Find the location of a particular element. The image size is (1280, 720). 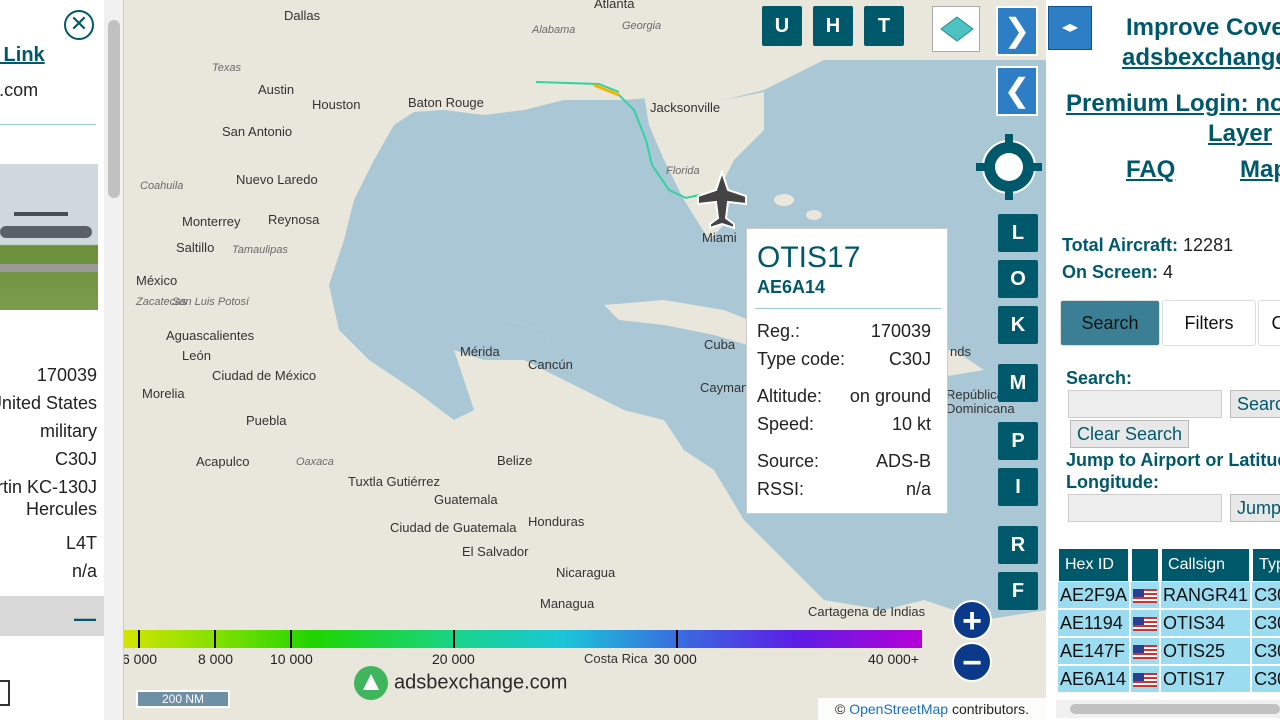

table-row: AE147FOTIS25C30J is located at coordinates (1169, 652).